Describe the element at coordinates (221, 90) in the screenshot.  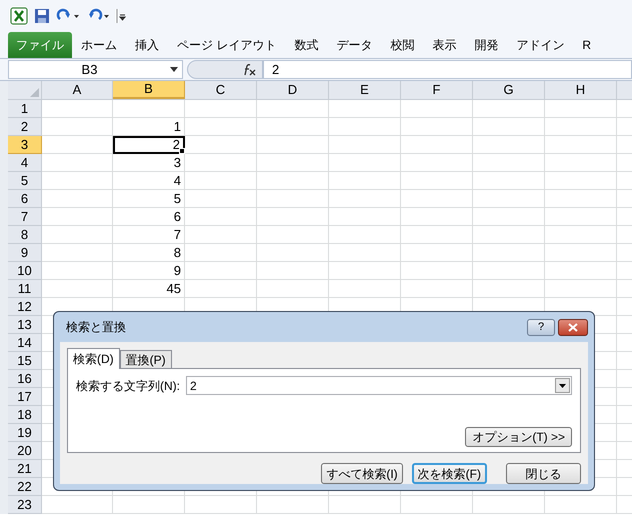
I see `column-header: C` at that location.